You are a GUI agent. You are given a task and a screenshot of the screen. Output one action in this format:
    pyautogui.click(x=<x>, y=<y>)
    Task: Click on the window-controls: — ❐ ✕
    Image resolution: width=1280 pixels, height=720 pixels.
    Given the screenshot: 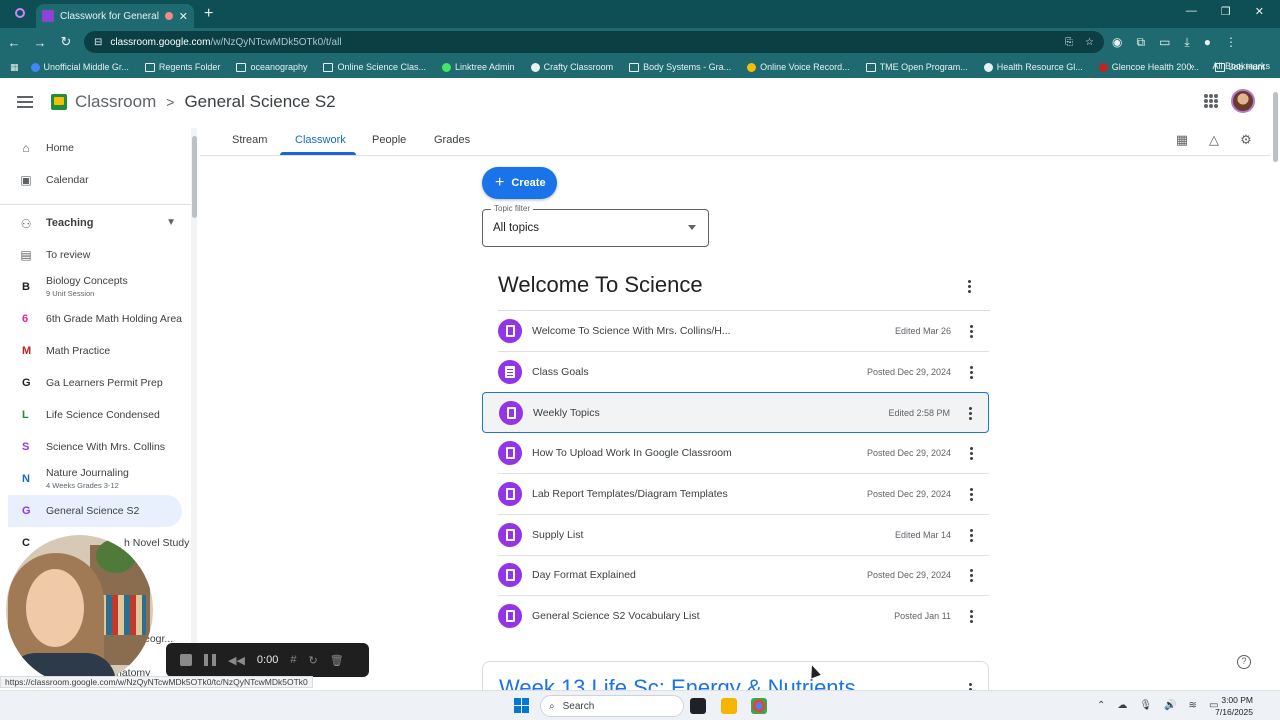 What is the action you would take?
    pyautogui.click(x=1233, y=11)
    